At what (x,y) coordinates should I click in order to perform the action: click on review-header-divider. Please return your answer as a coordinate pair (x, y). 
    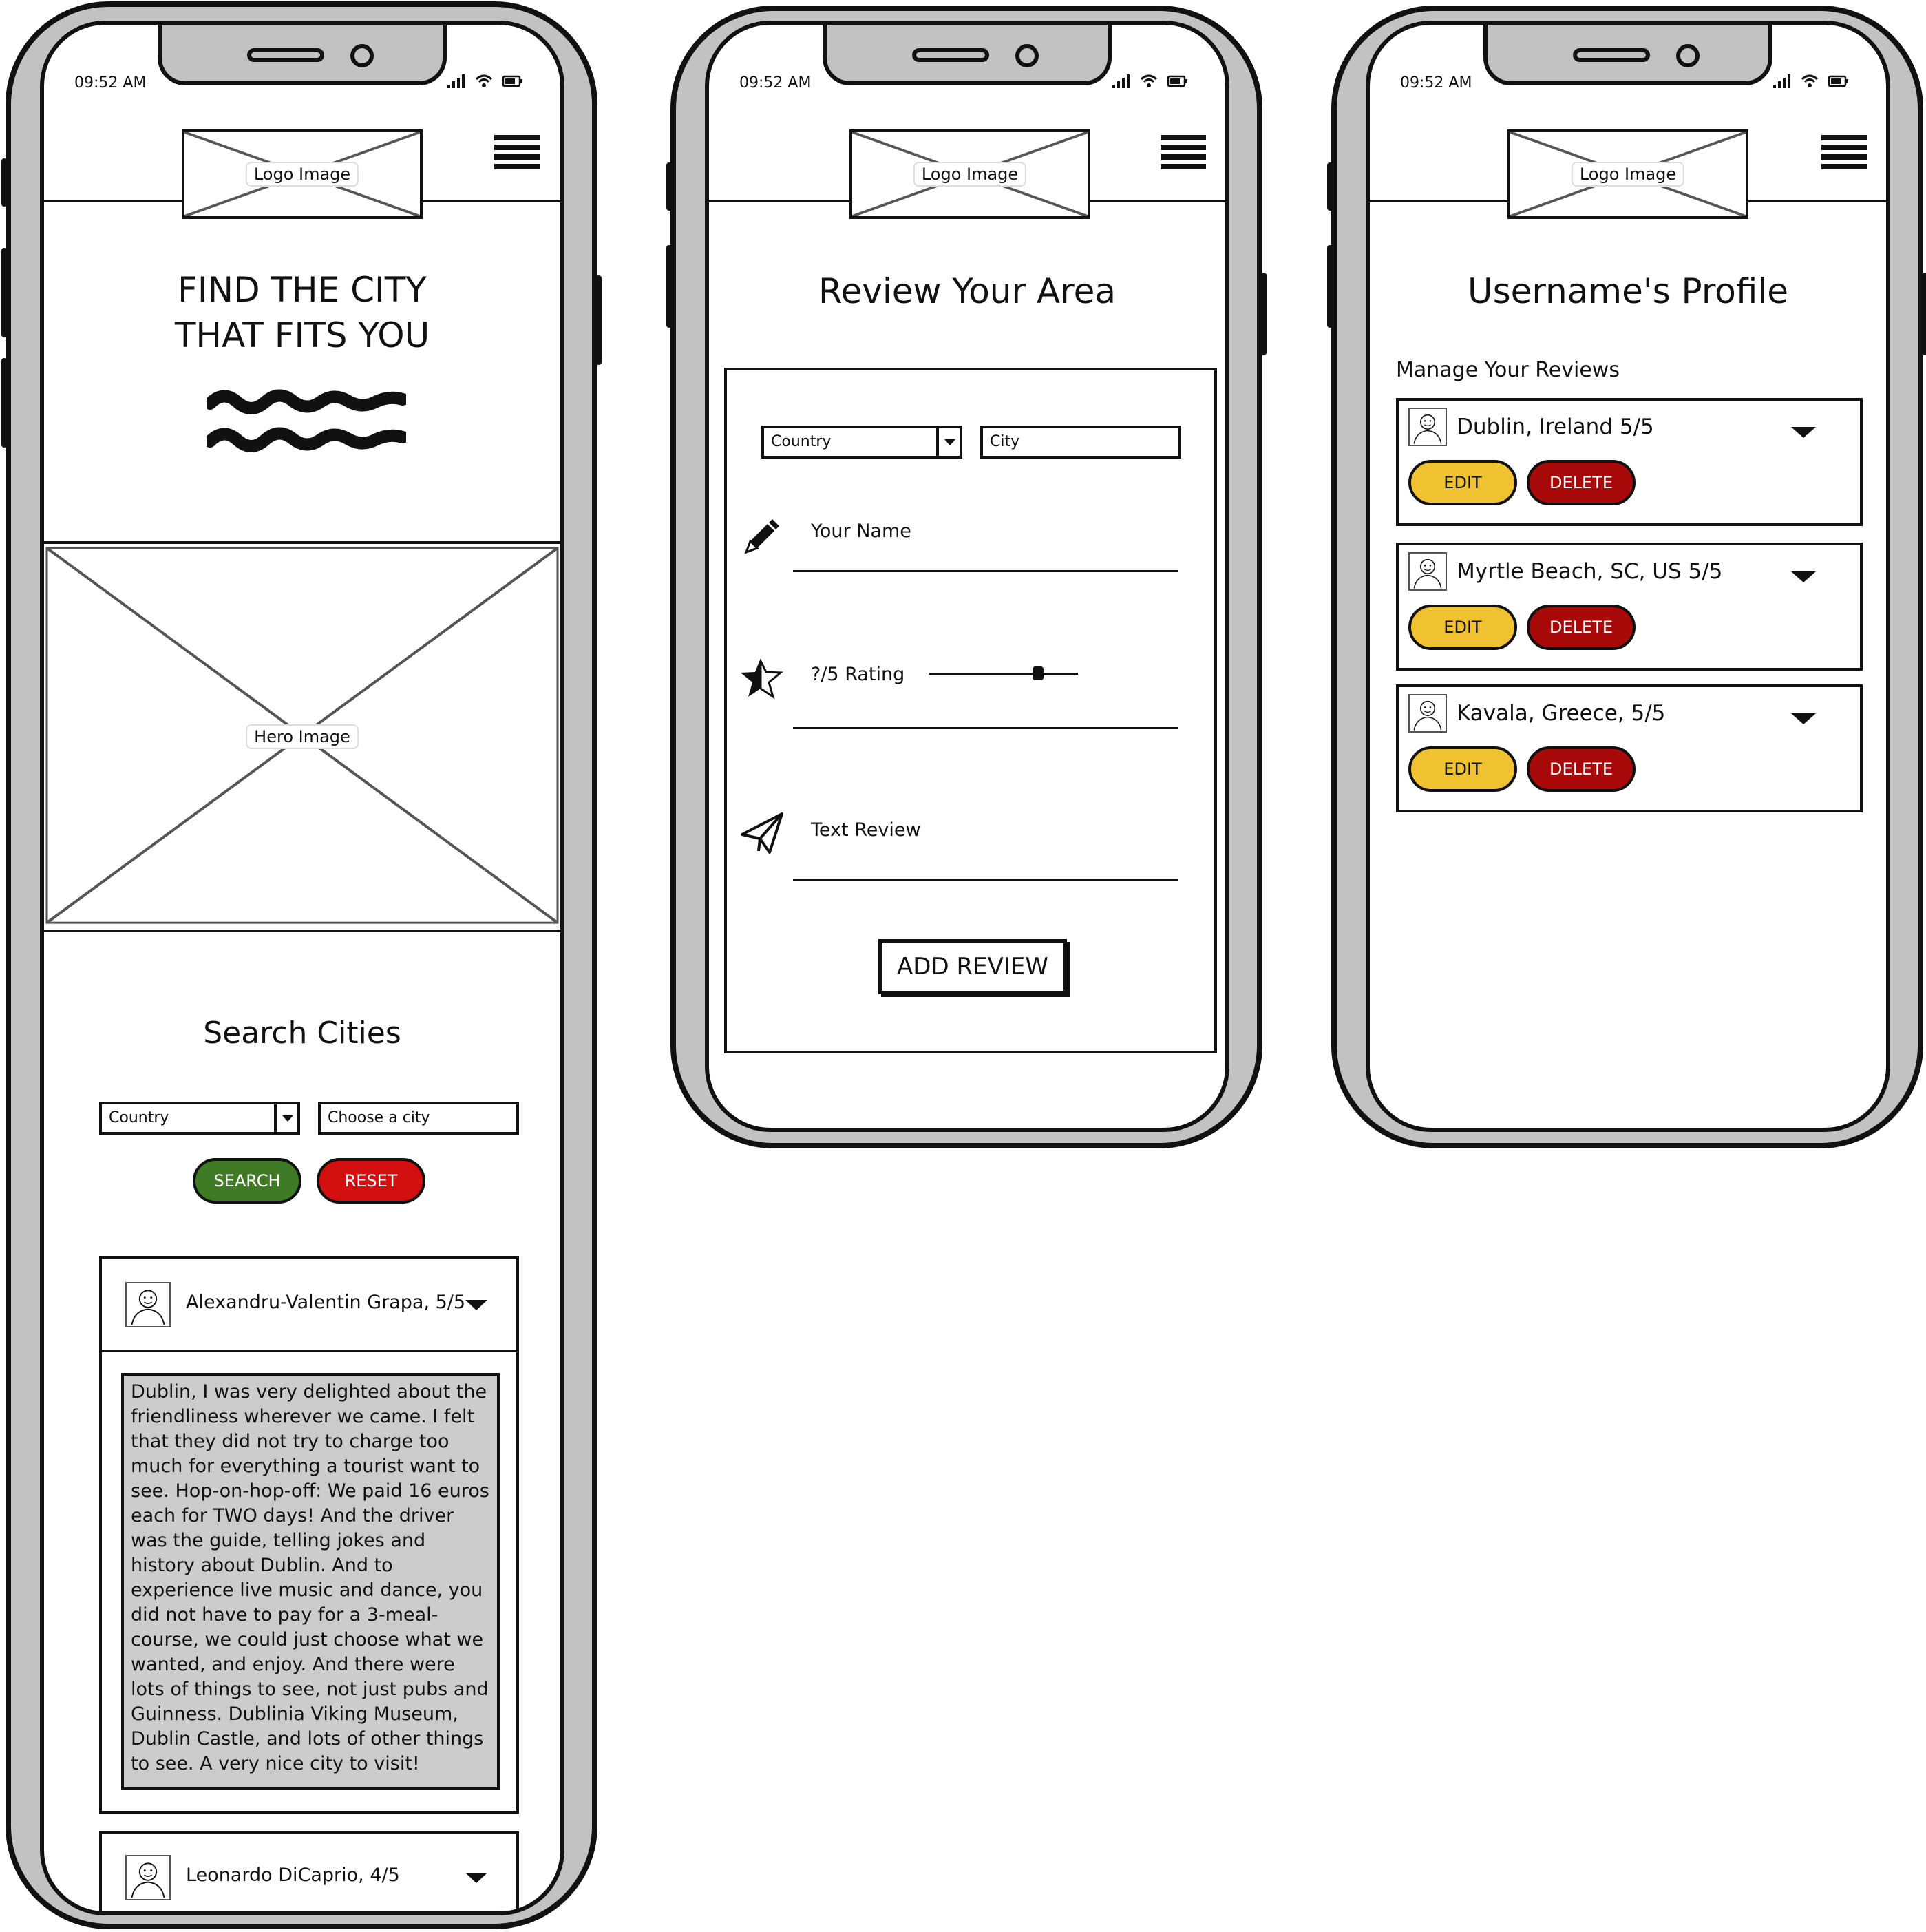
    Looking at the image, I should click on (309, 1351).